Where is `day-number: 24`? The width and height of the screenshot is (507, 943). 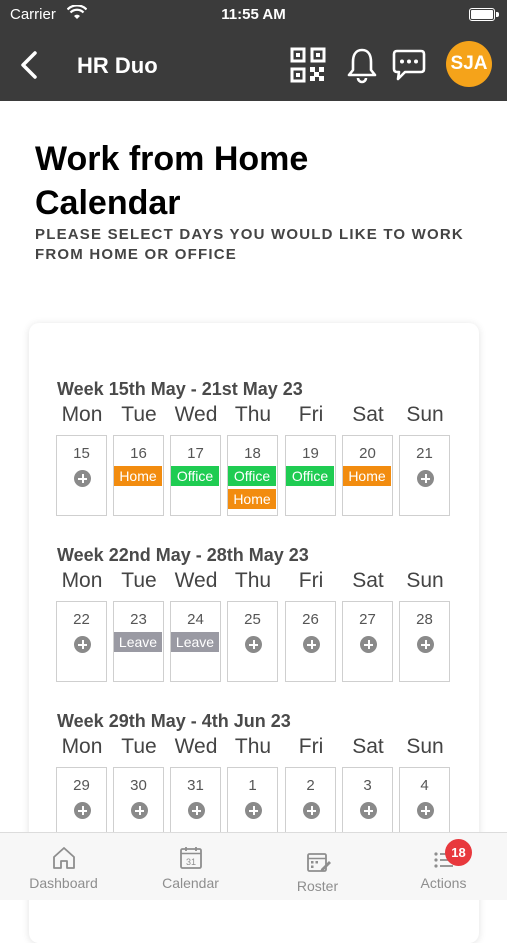 day-number: 24 is located at coordinates (195, 619).